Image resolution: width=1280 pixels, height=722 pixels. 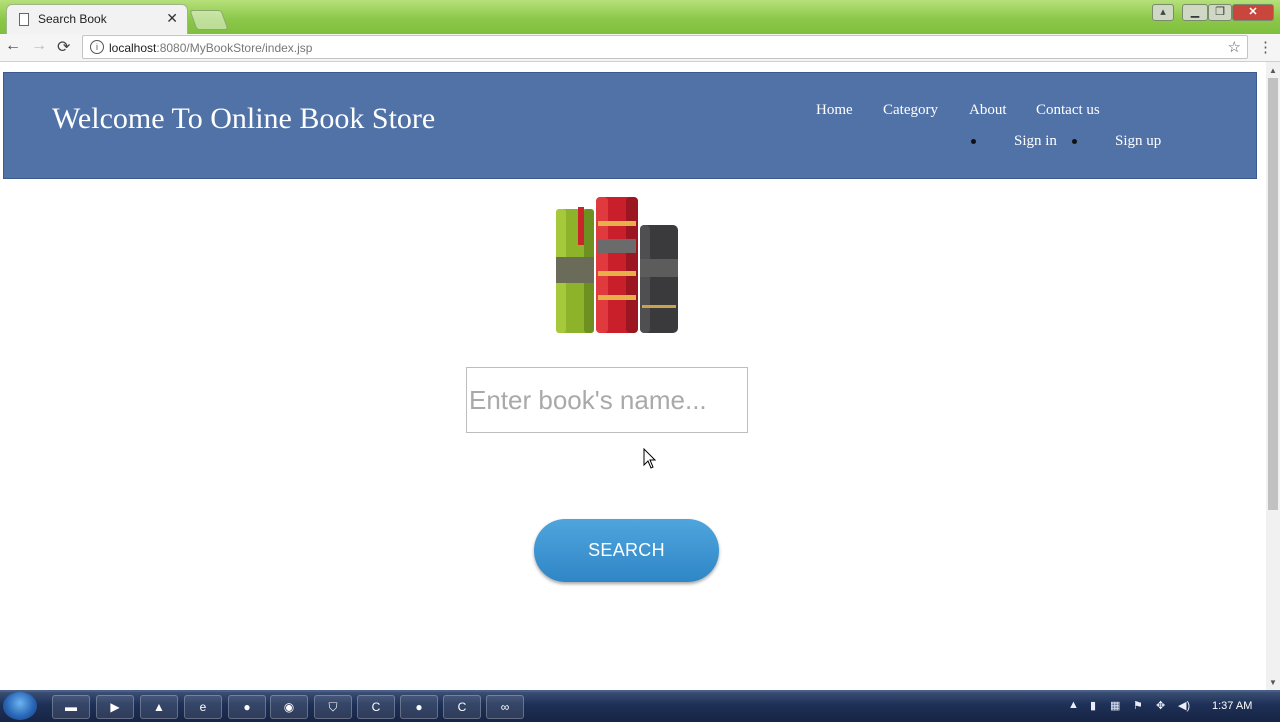 What do you see at coordinates (1035, 141) in the screenshot?
I see `nav-sign-in: Sign in` at bounding box center [1035, 141].